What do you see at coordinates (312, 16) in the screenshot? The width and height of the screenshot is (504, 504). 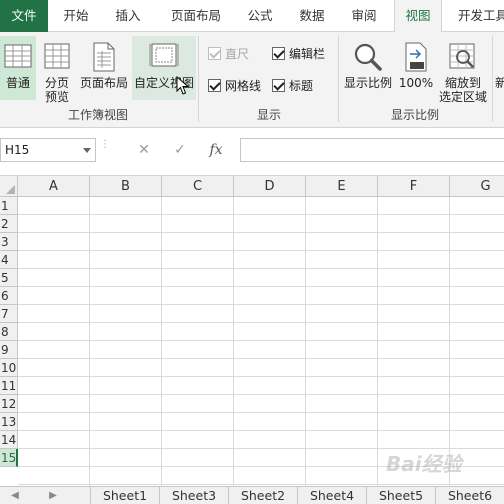 I see `tab-data: 数据` at bounding box center [312, 16].